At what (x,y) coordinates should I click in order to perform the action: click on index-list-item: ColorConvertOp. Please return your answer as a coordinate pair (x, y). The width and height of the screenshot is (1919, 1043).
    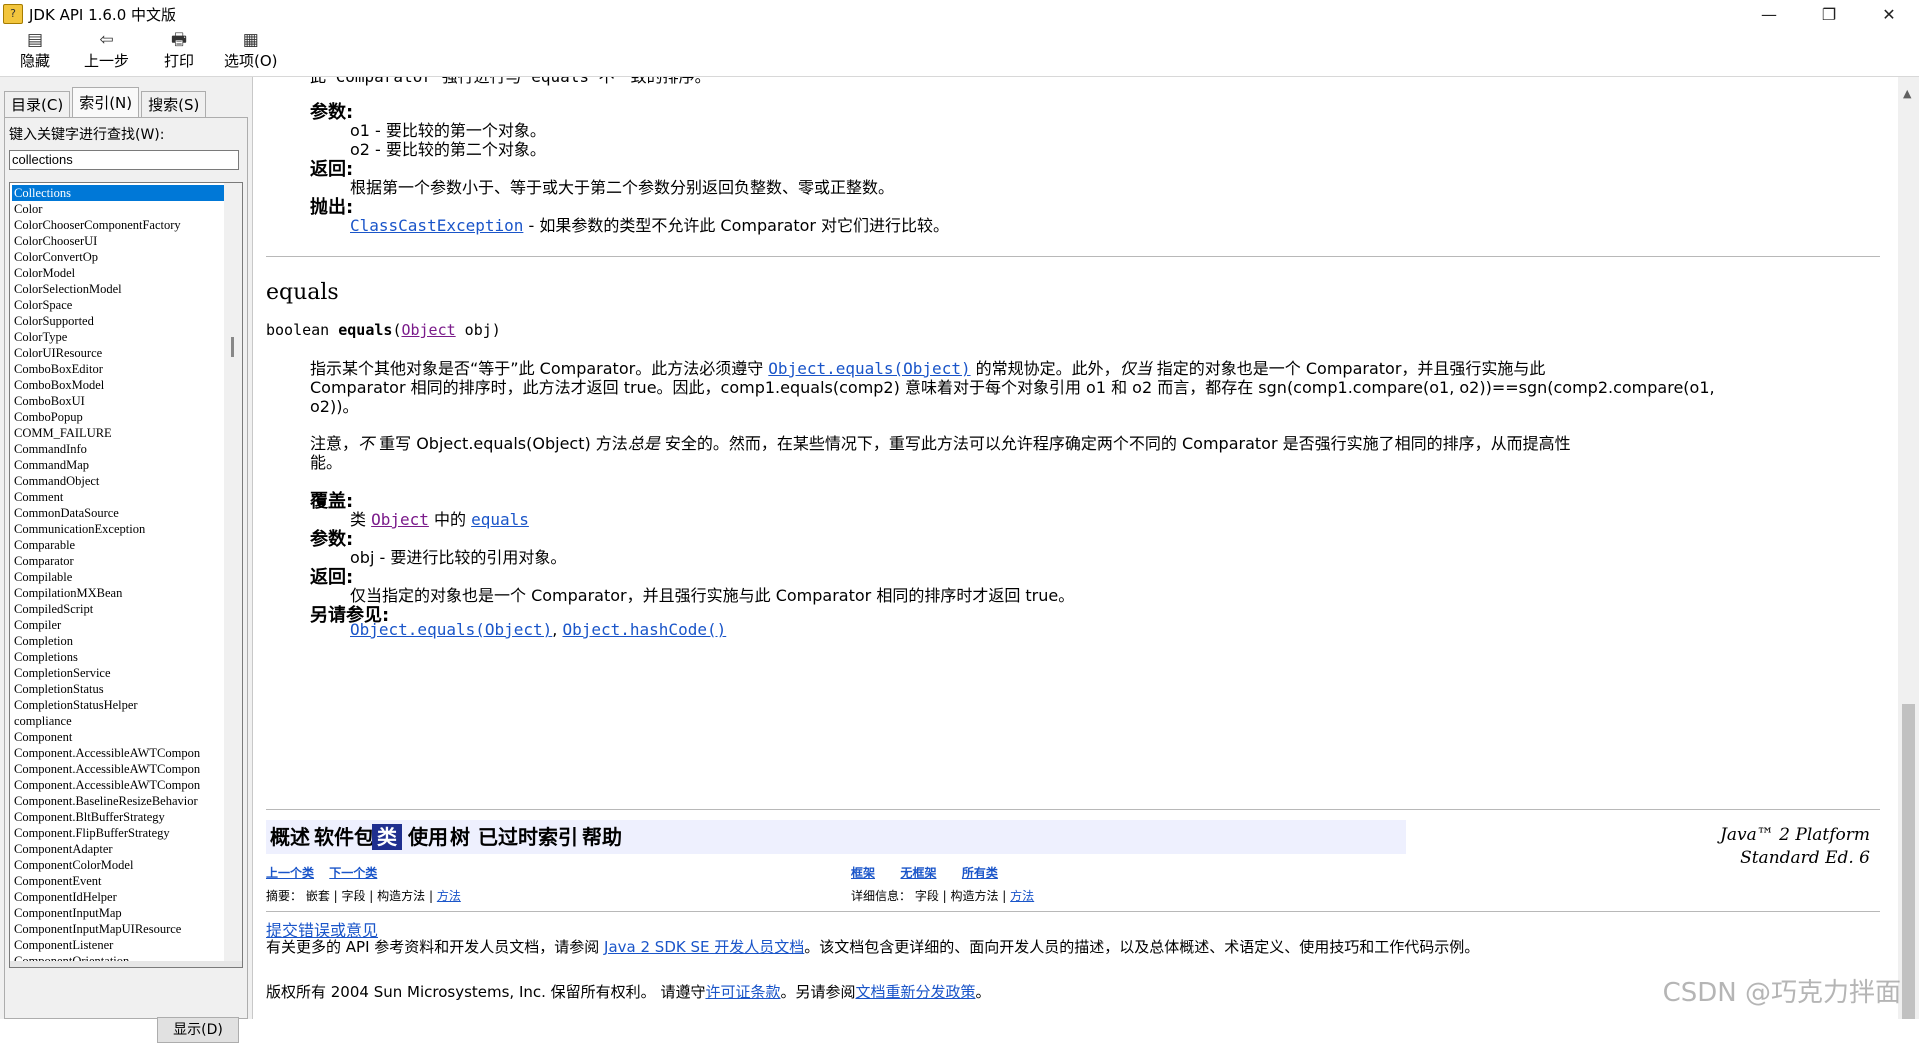
    Looking at the image, I should click on (118, 257).